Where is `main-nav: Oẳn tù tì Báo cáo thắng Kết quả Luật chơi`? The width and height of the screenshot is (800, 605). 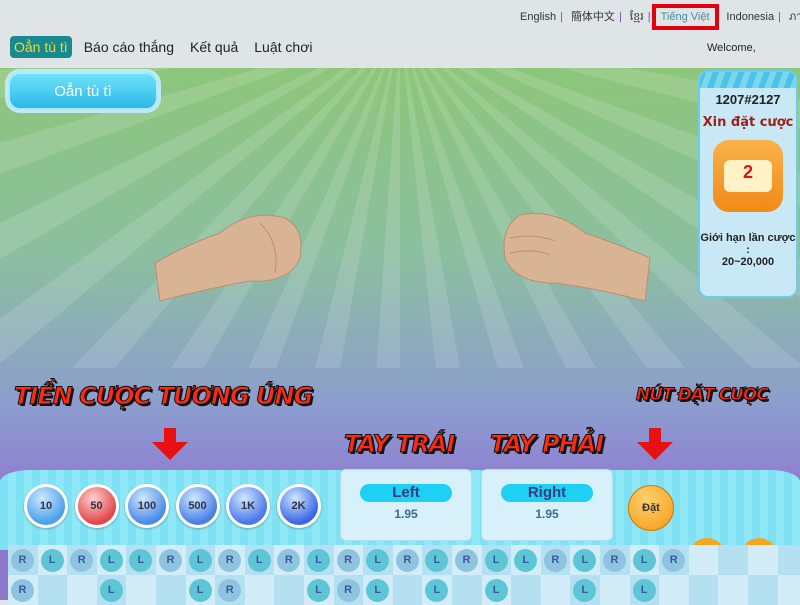 main-nav: Oẳn tù tì Báo cáo thắng Kết quả Luật chơi is located at coordinates (163, 47).